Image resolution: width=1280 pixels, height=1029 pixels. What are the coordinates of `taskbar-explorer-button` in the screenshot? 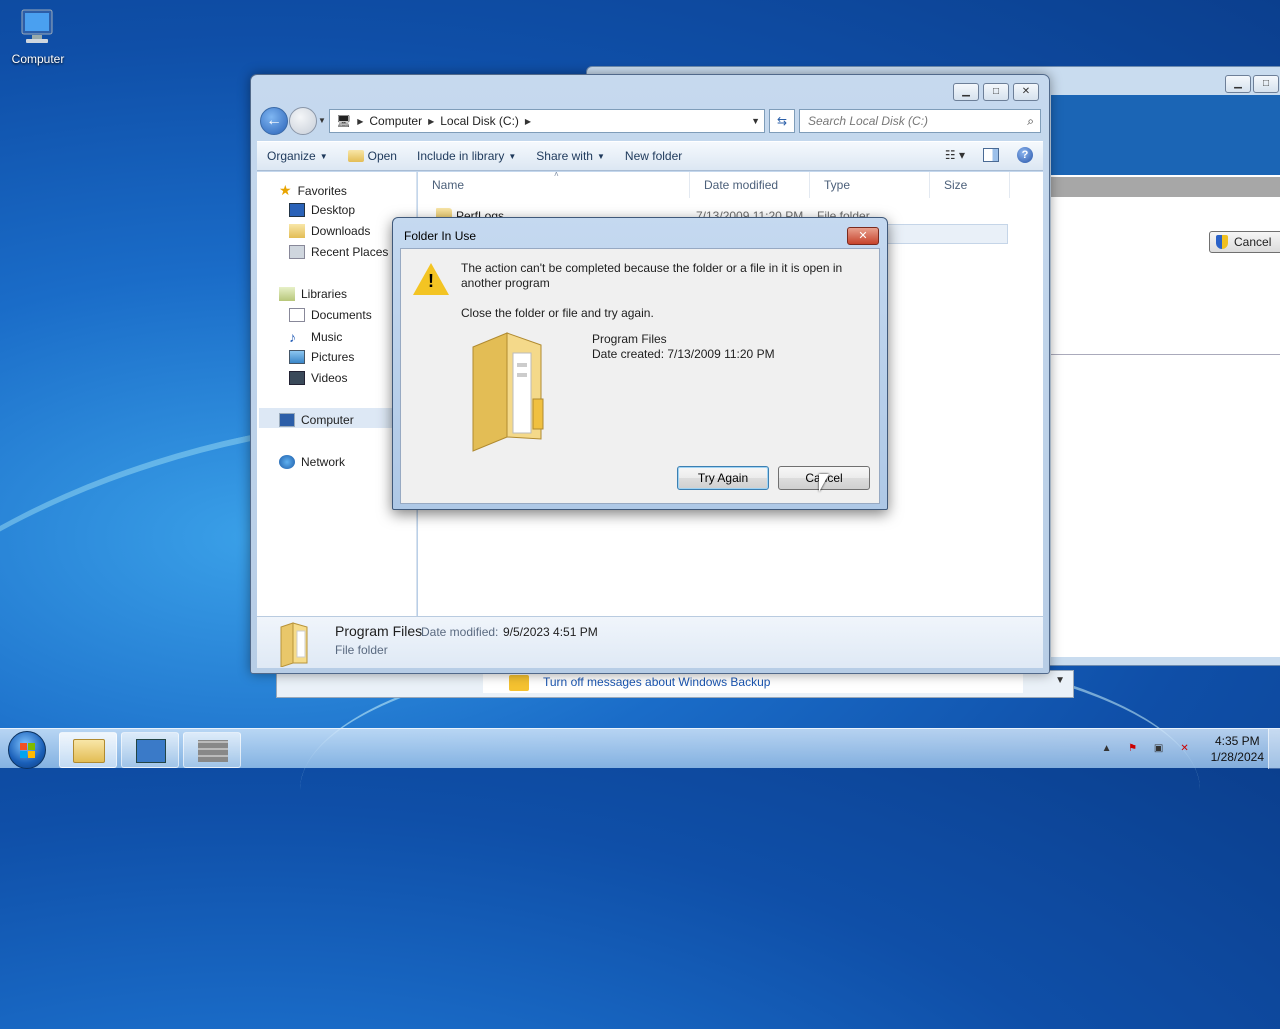 It's located at (88, 750).